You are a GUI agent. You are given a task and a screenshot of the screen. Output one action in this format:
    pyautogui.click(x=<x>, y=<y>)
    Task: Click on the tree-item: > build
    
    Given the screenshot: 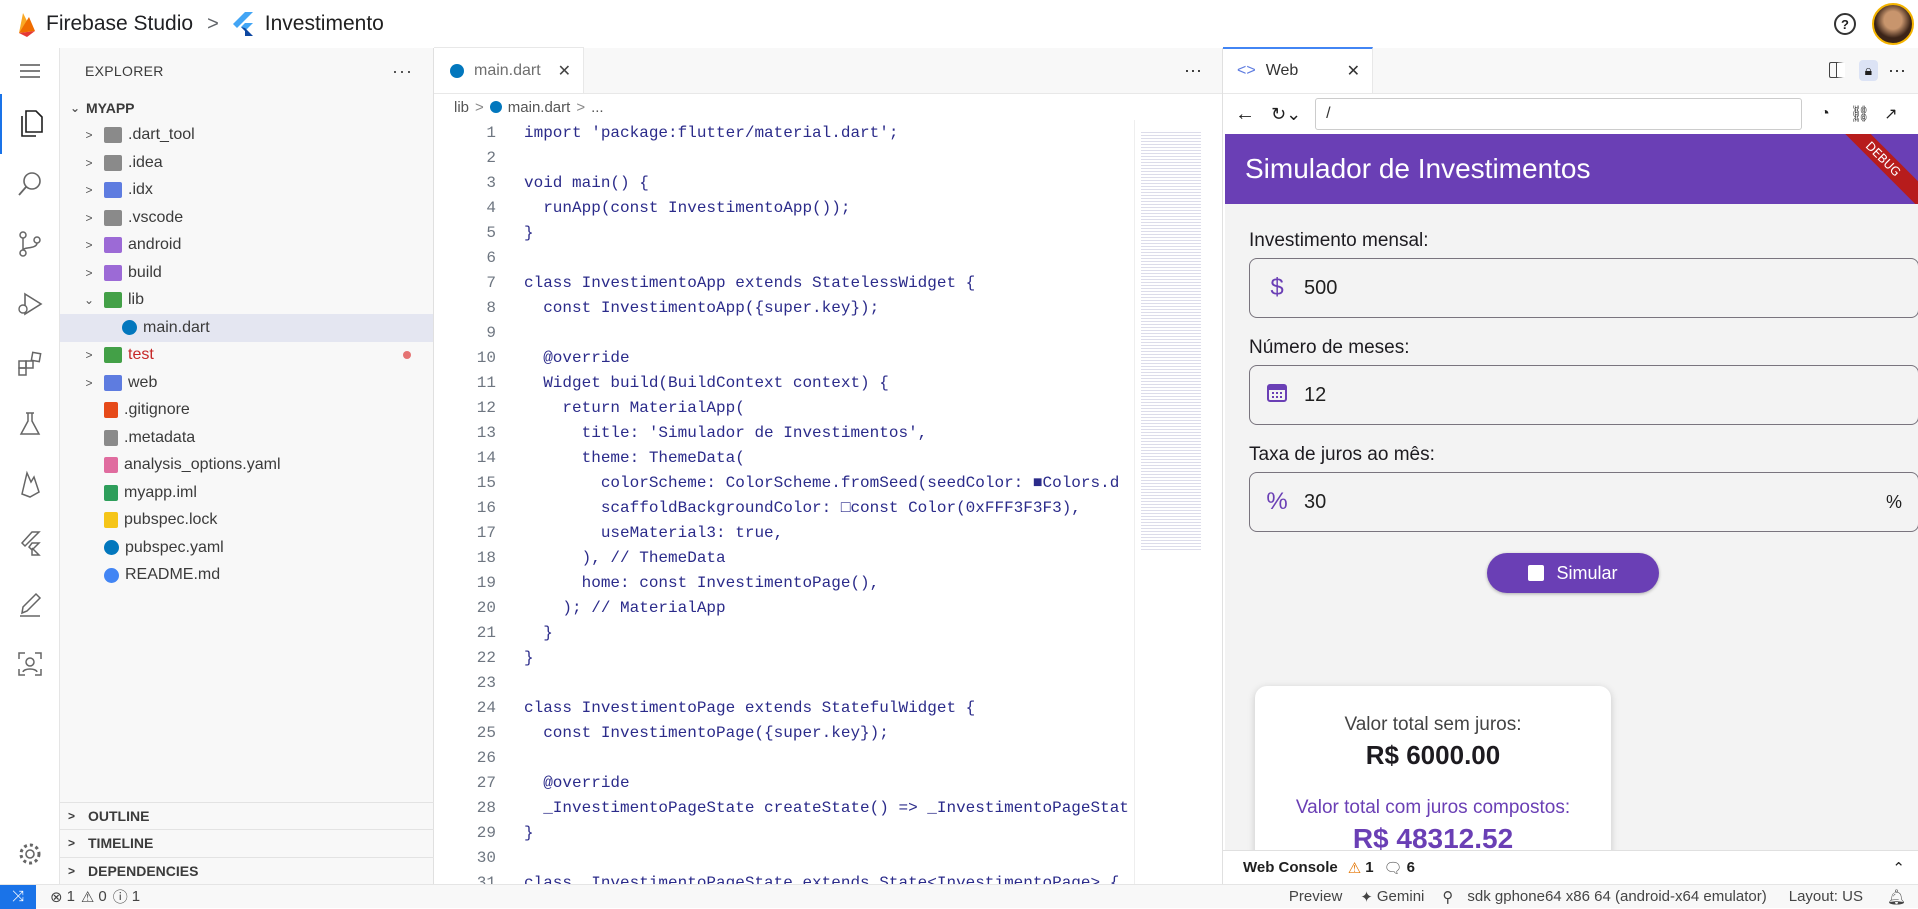 What is the action you would take?
    pyautogui.click(x=246, y=273)
    